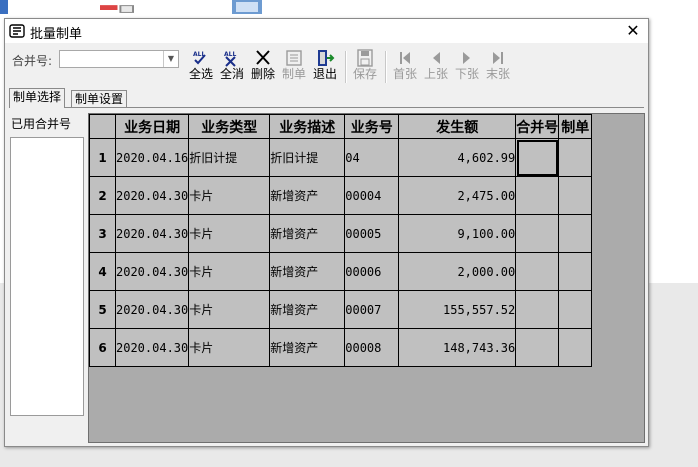 The width and height of the screenshot is (698, 467). What do you see at coordinates (326, 31) in the screenshot?
I see `title-bar: 批量制单 ✕` at bounding box center [326, 31].